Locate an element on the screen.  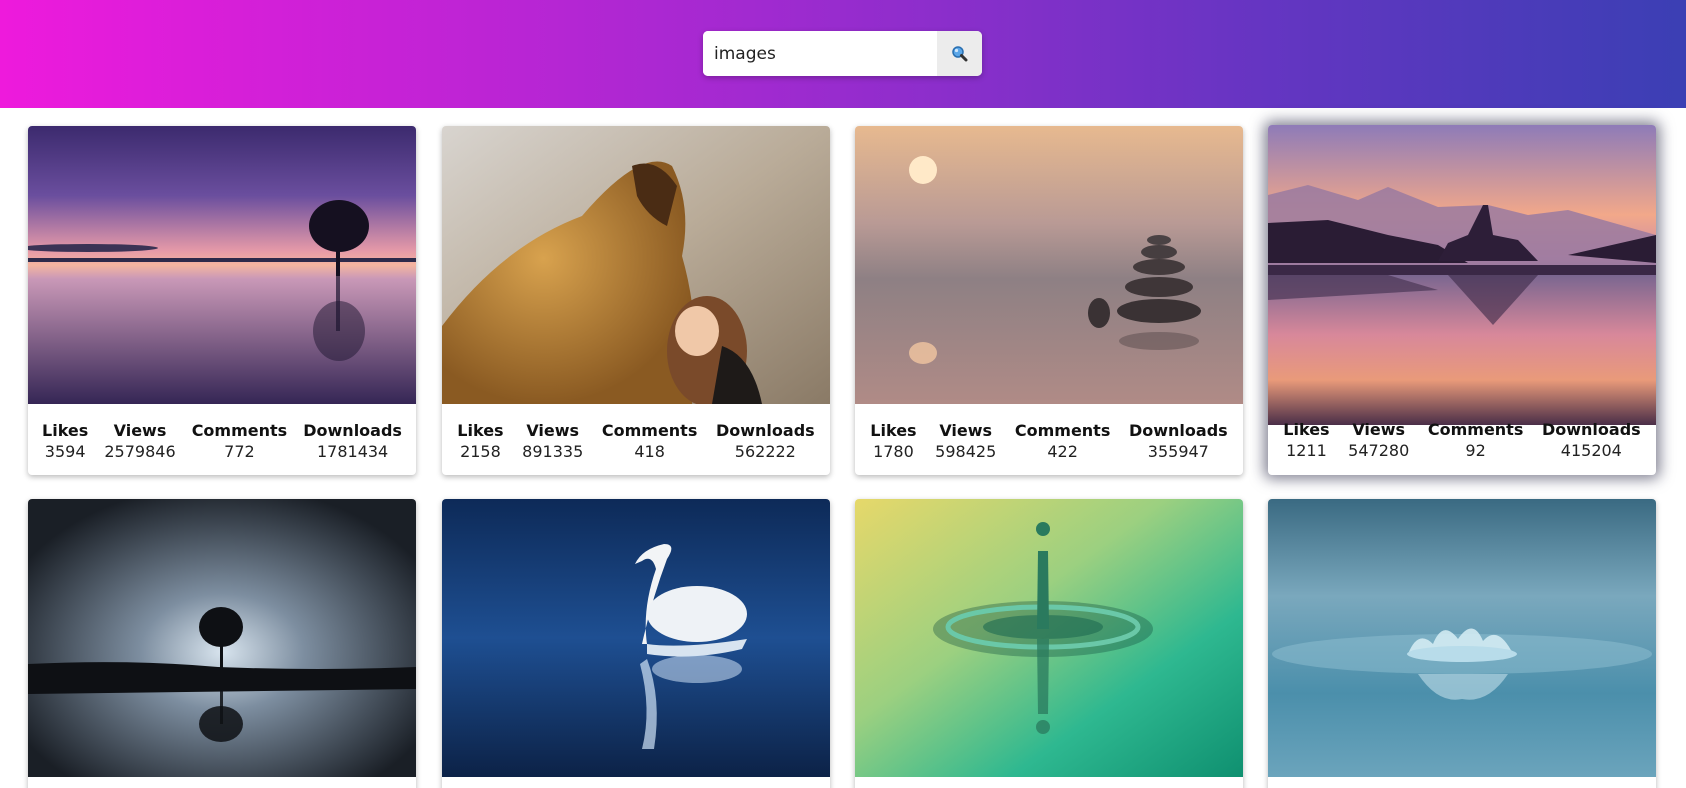
likes-value: 2158 is located at coordinates (480, 451).